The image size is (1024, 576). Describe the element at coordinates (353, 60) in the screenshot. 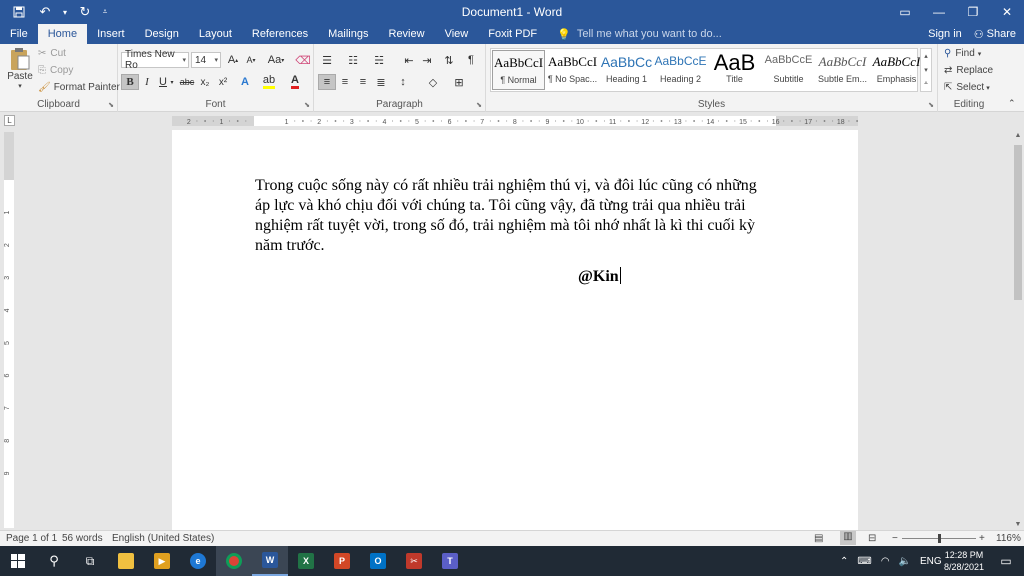

I see `numbering-icon: ☷` at that location.